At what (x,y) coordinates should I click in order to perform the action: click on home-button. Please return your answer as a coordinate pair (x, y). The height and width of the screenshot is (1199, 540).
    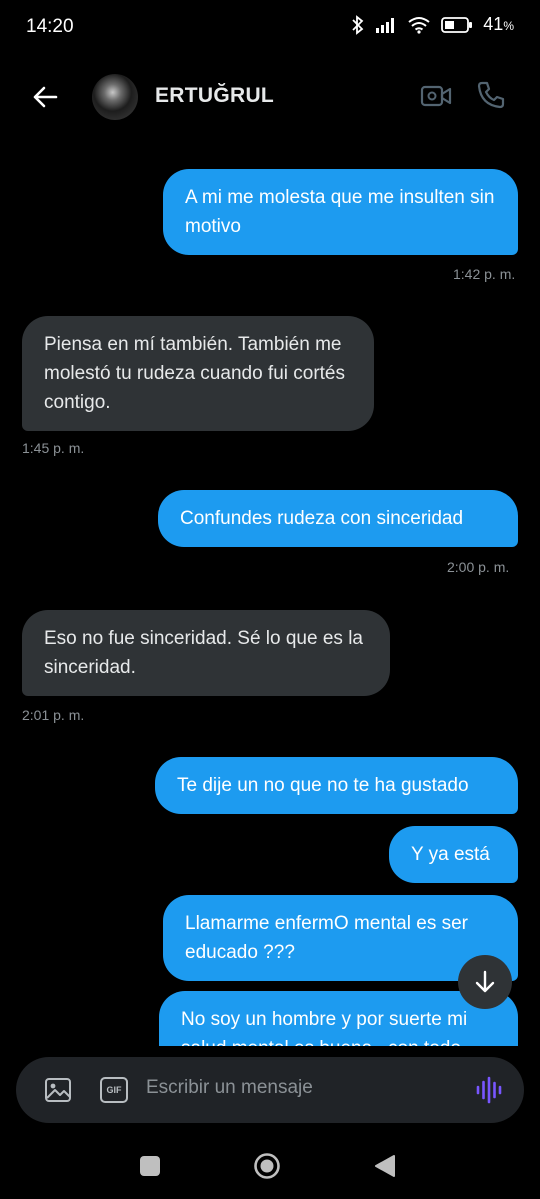
    Looking at the image, I should click on (267, 1166).